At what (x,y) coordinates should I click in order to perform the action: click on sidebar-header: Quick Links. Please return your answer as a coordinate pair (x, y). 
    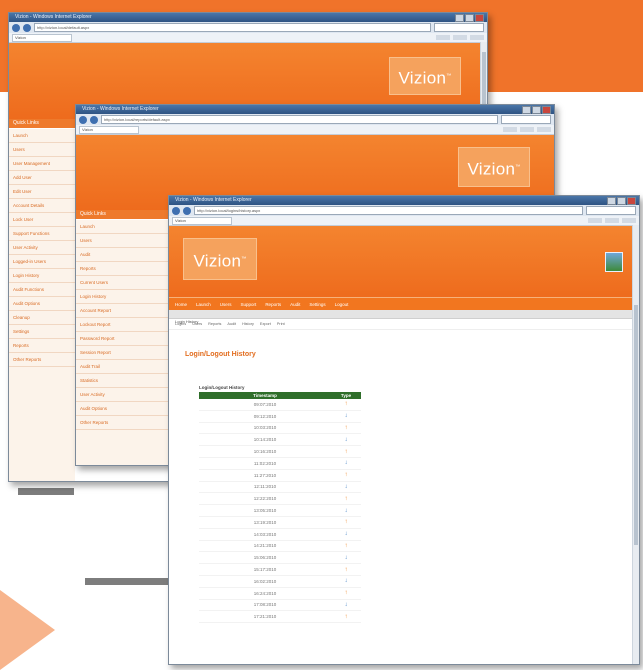
    Looking at the image, I should click on (42, 124).